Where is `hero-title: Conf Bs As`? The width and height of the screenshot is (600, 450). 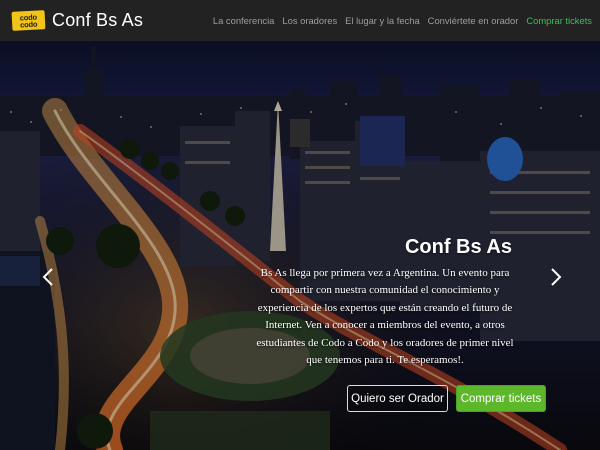
hero-title: Conf Bs As is located at coordinates (458, 247).